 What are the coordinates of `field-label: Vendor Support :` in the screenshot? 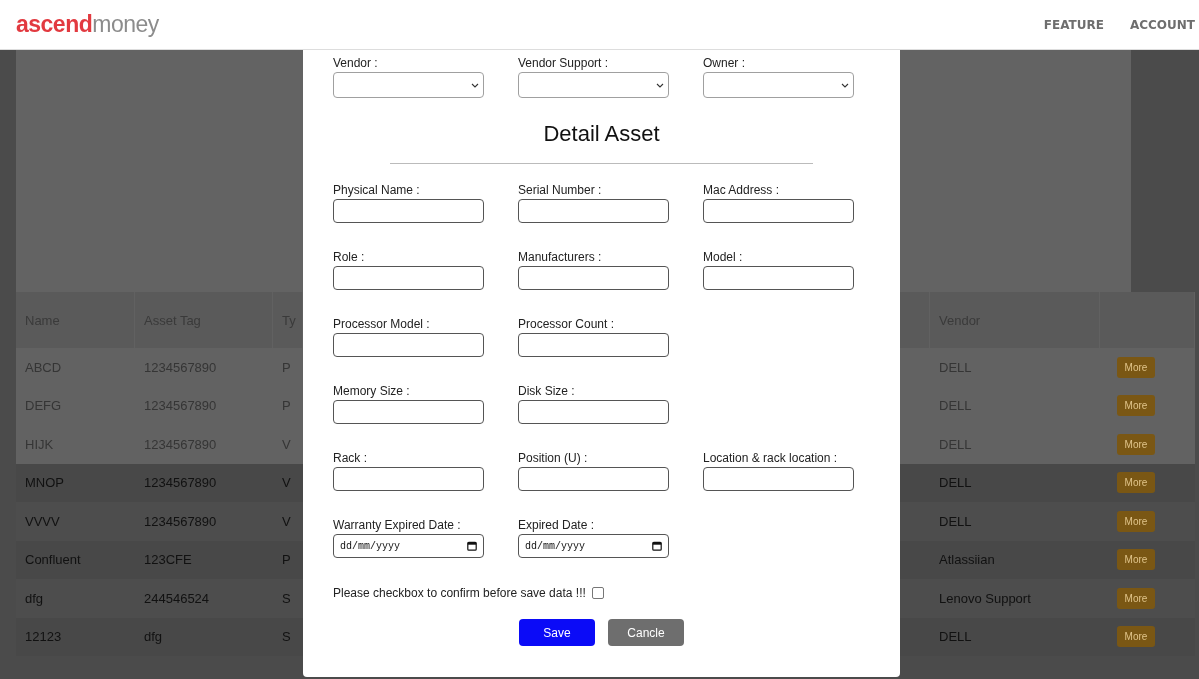 It's located at (564, 63).